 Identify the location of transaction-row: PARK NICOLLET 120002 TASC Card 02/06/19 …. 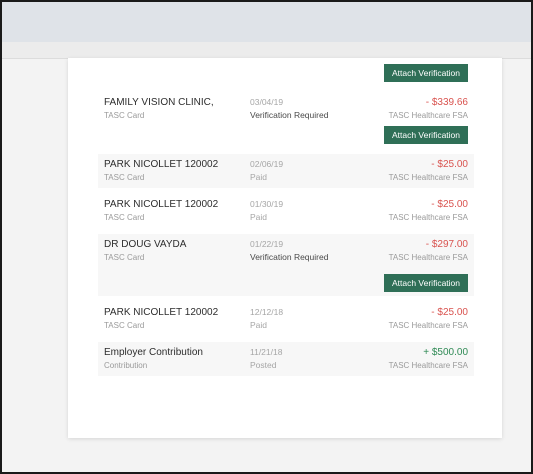
(286, 171).